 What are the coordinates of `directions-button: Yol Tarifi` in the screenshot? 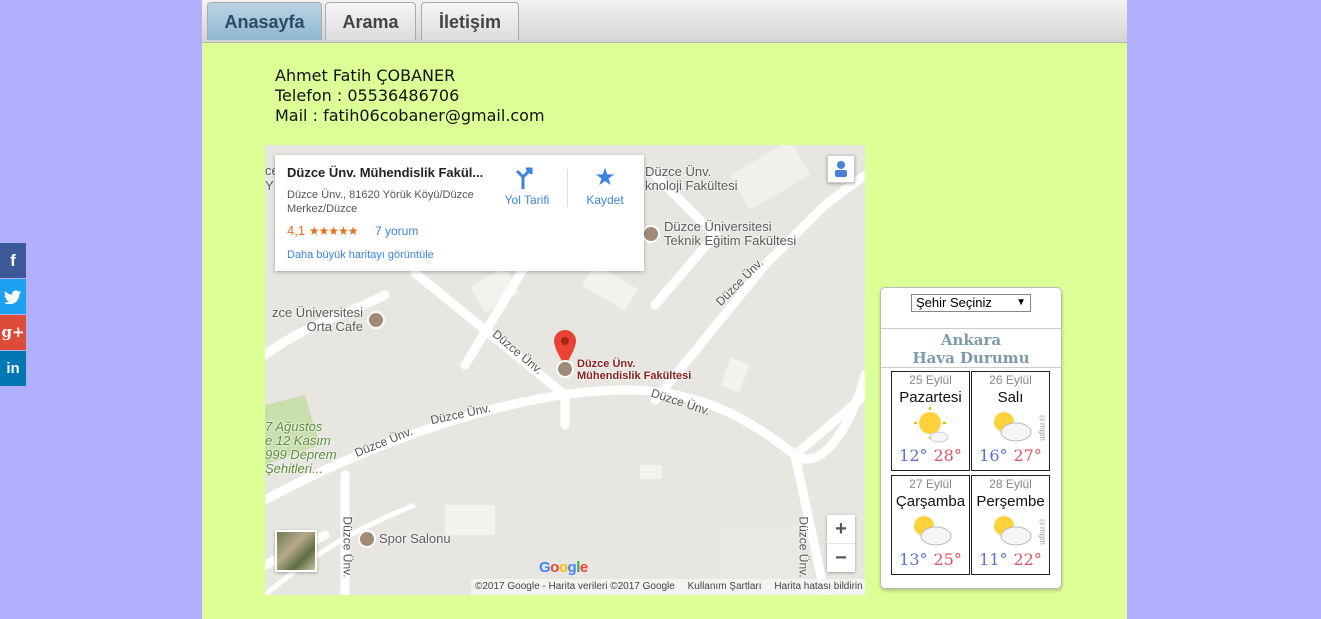 It's located at (527, 185).